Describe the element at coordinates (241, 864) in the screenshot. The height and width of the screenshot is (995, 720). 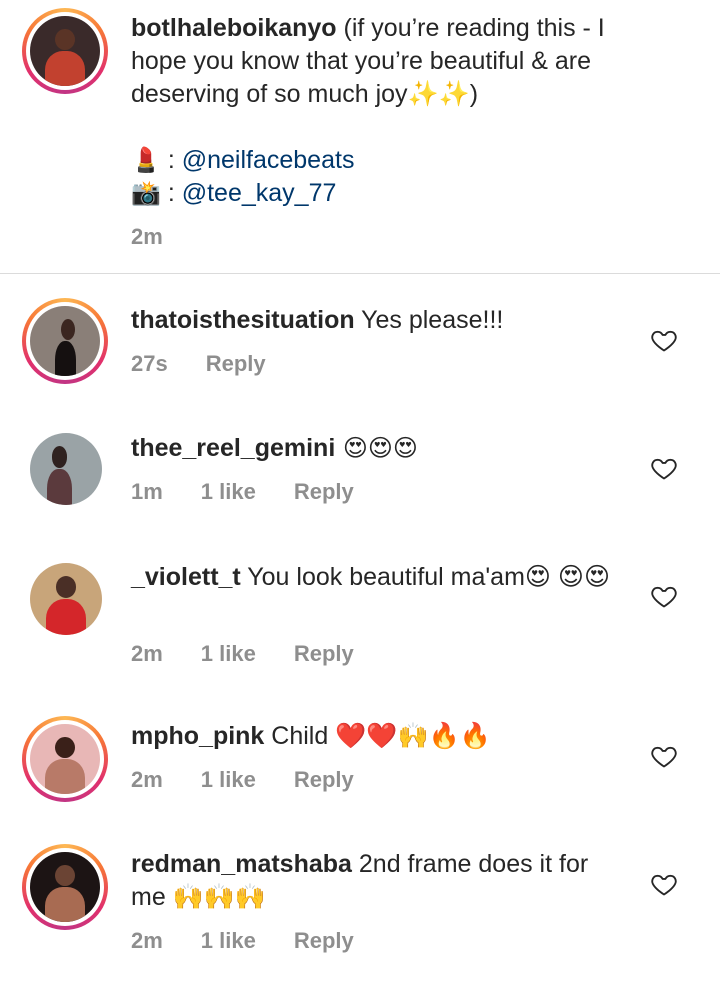
I see `comment-username: redman_matshaba` at that location.